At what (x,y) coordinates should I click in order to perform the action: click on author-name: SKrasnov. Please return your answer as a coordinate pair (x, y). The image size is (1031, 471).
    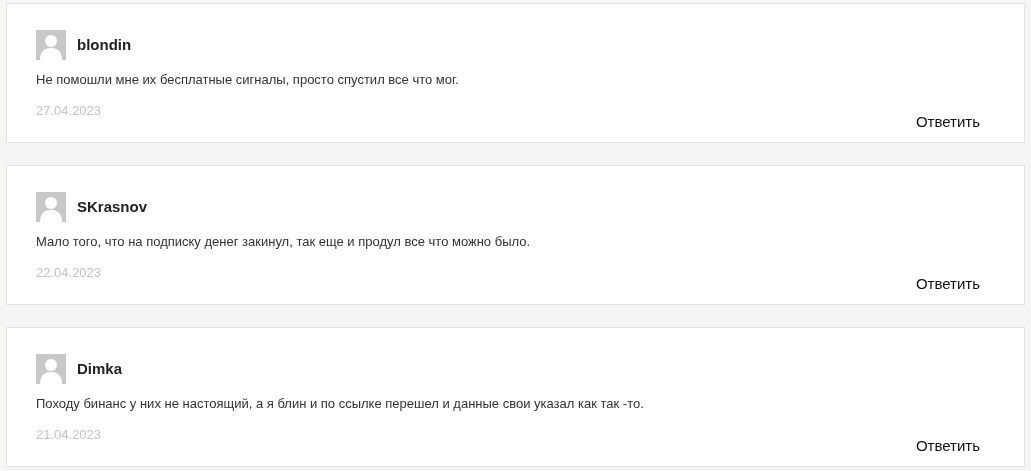
    Looking at the image, I should click on (112, 206).